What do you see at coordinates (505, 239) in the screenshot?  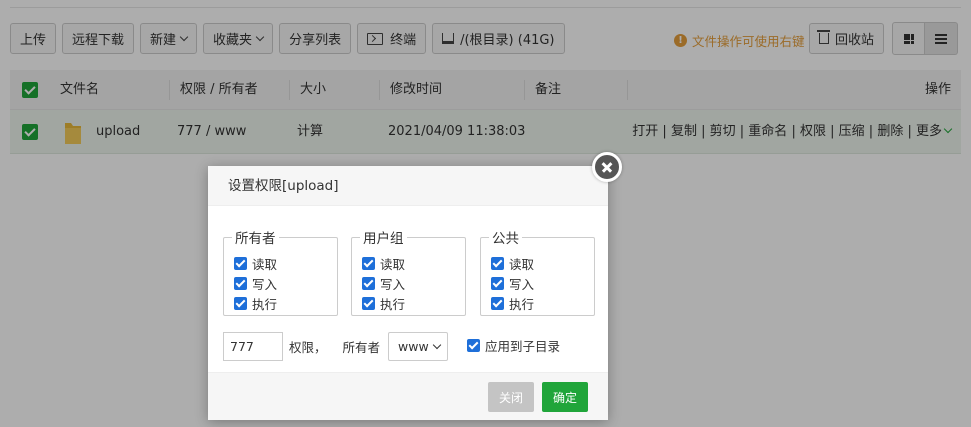 I see `public-group-legend: 公共` at bounding box center [505, 239].